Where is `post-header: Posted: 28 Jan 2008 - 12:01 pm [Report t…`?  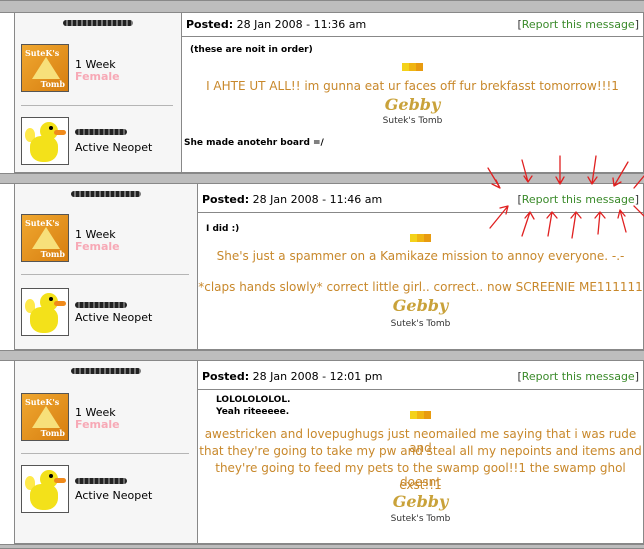 post-header: Posted: 28 Jan 2008 - 12:01 pm [Report t… is located at coordinates (420, 375).